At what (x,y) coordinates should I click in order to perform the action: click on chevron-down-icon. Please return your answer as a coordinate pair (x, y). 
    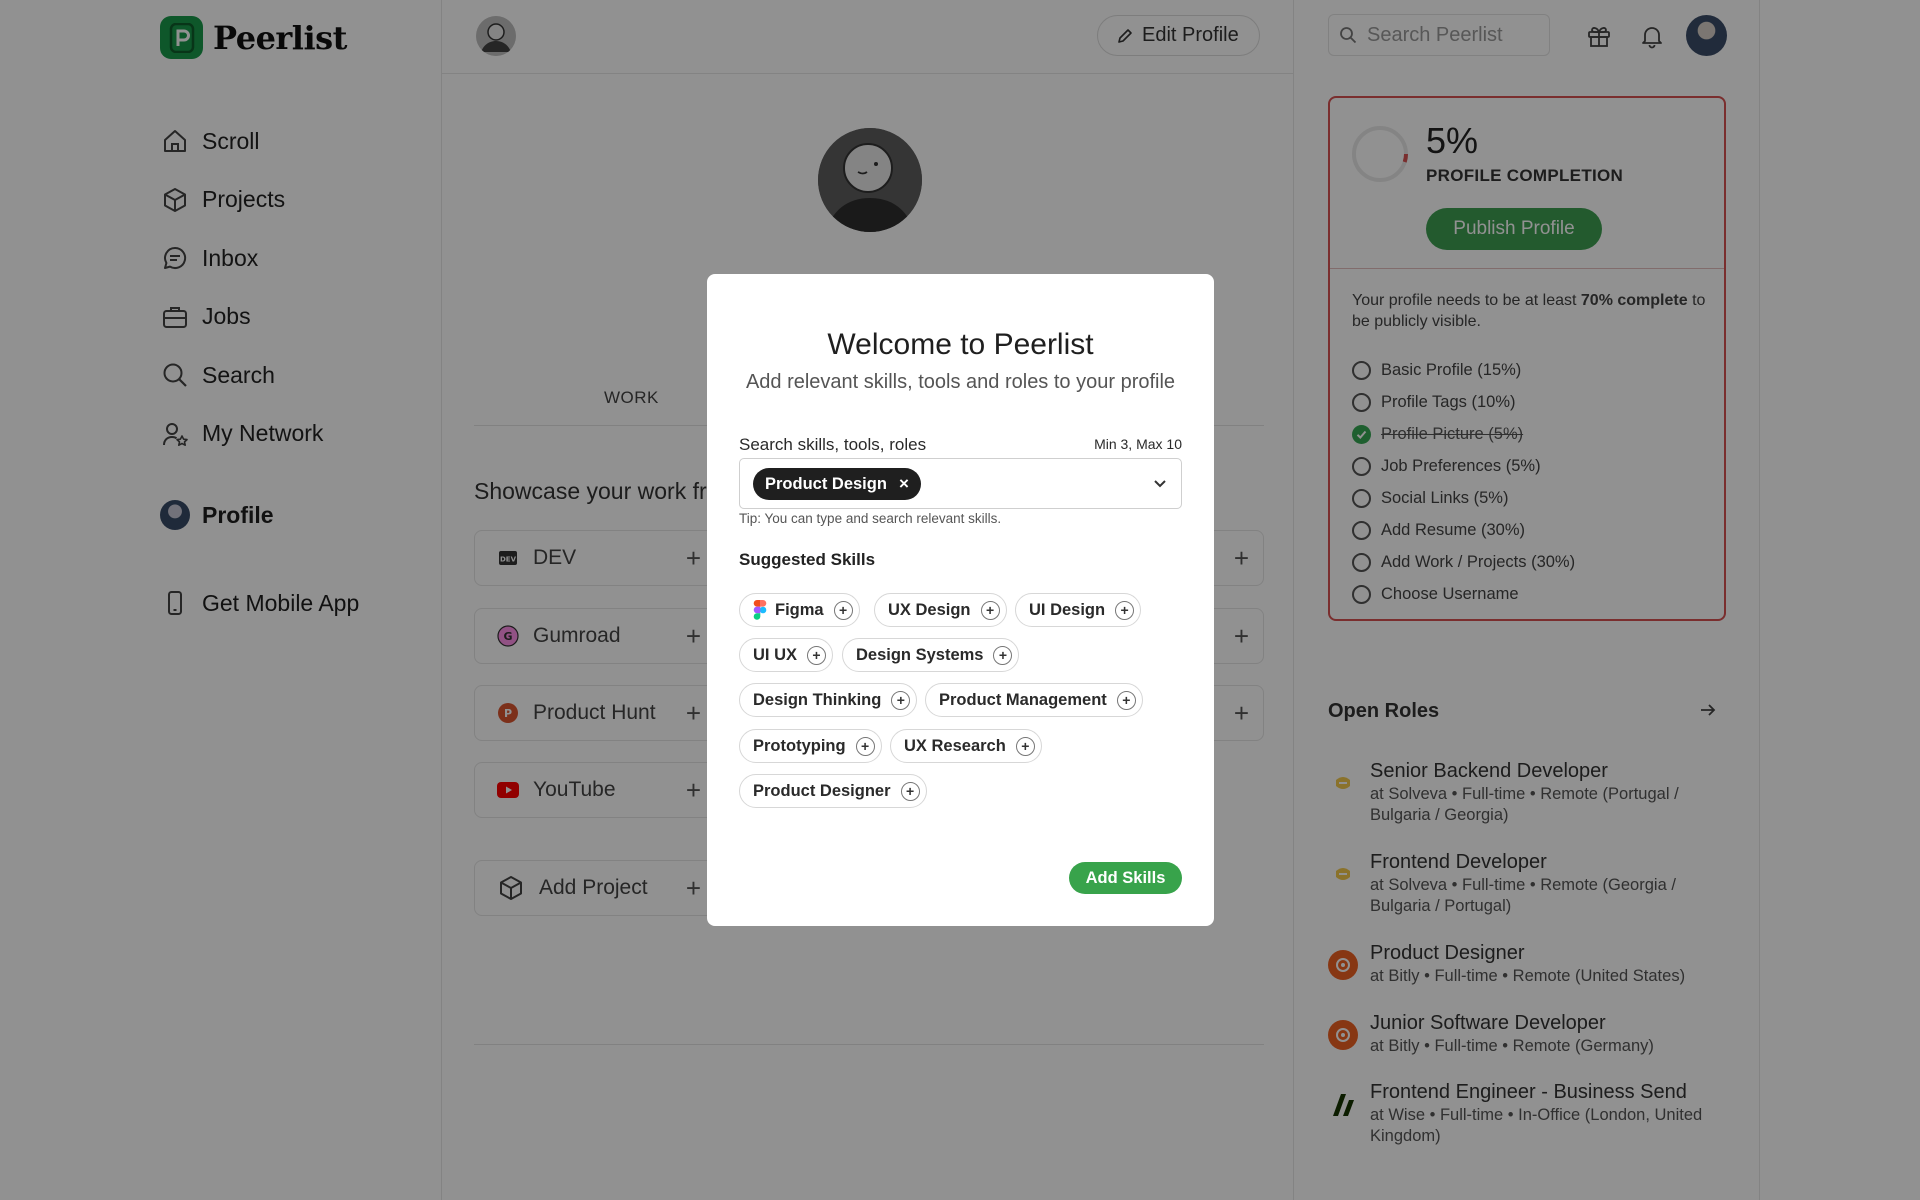
    Looking at the image, I should click on (1160, 483).